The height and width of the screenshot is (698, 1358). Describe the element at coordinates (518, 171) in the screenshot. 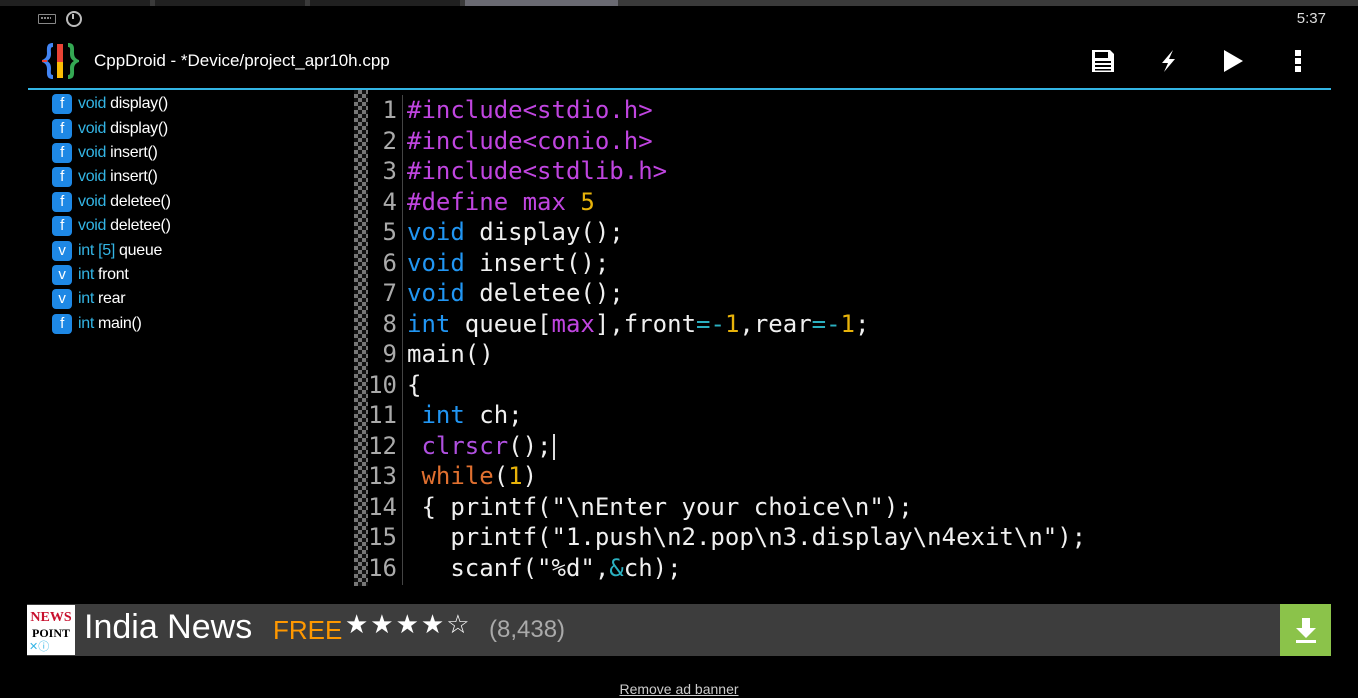

I see `code-line: 3 #include<stdlib.h>` at that location.